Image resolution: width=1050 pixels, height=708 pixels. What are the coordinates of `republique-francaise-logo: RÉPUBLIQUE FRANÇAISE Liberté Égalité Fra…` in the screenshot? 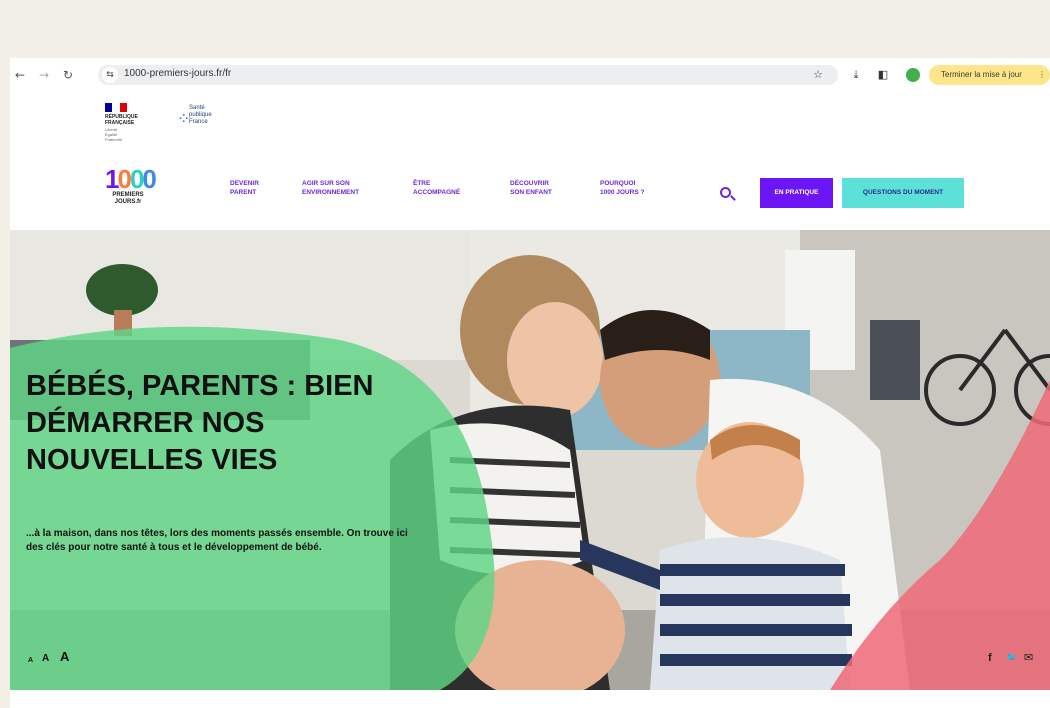 It's located at (126, 123).